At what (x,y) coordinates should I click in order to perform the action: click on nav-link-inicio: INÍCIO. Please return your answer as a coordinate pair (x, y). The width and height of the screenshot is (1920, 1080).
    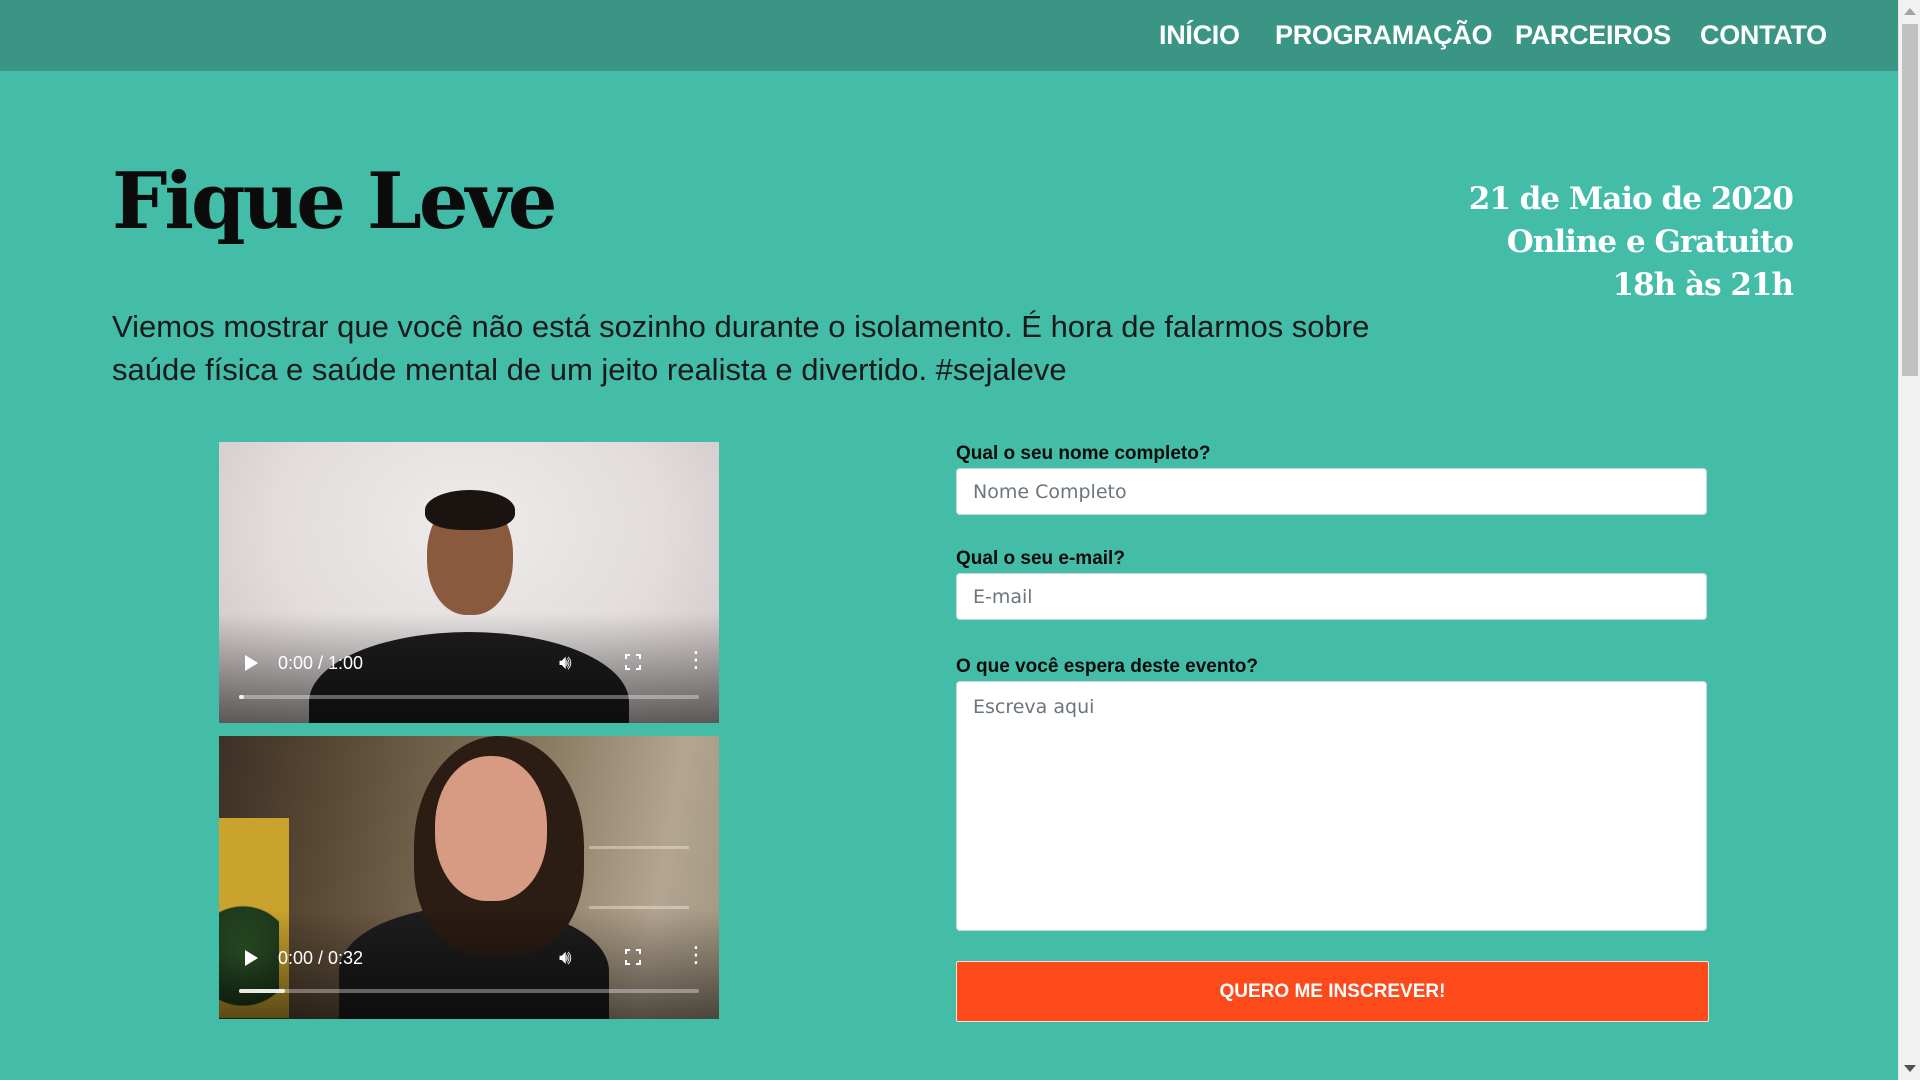
    Looking at the image, I should click on (1199, 35).